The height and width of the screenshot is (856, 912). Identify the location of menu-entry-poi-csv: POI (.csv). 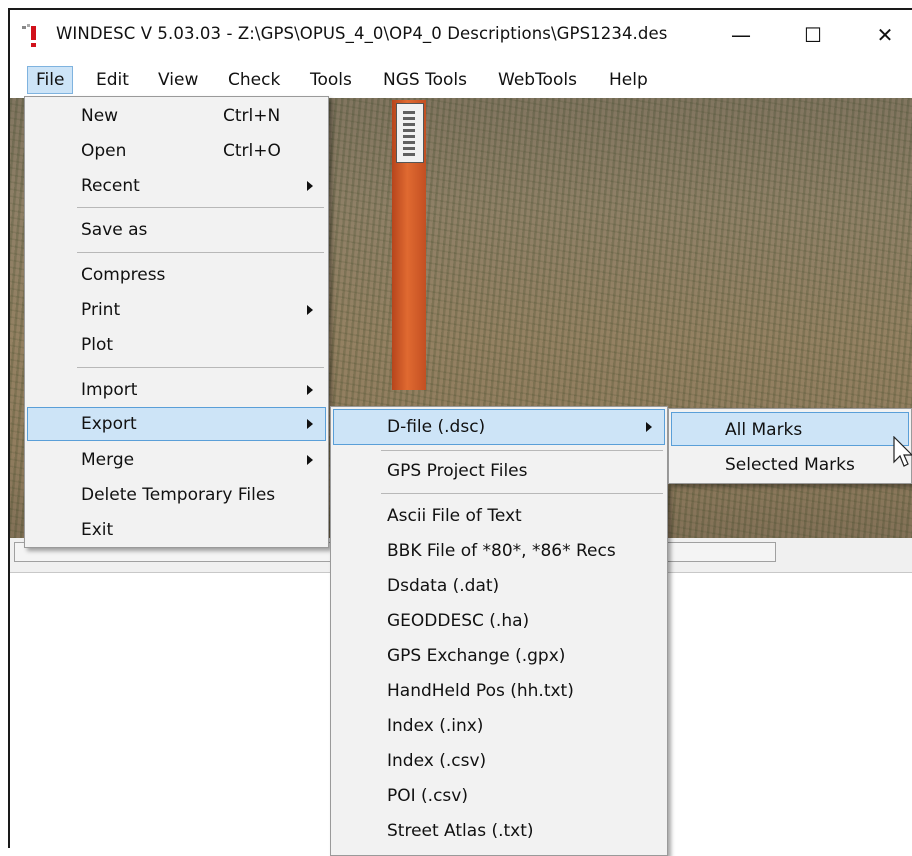
(499, 796).